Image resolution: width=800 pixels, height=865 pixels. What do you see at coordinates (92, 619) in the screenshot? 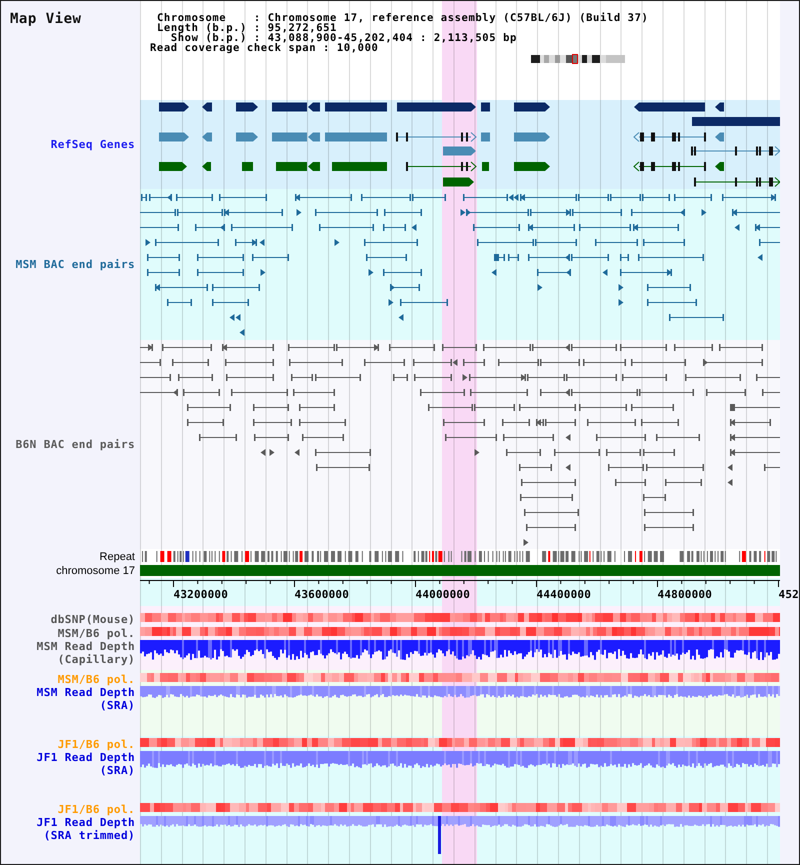
I see `track-label: dbSNP(Mouse)` at bounding box center [92, 619].